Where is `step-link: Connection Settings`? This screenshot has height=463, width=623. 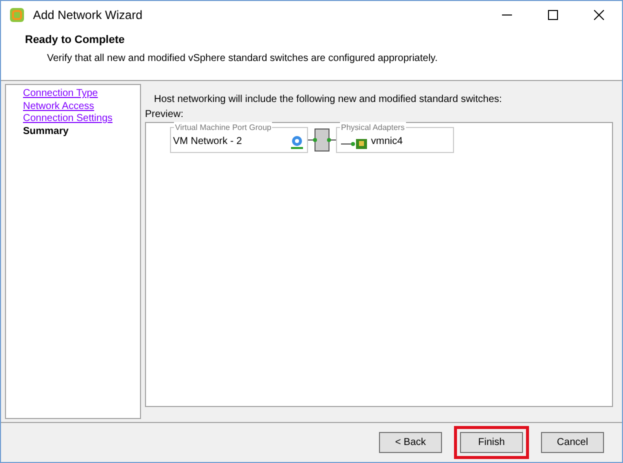
step-link: Connection Settings is located at coordinates (81, 119).